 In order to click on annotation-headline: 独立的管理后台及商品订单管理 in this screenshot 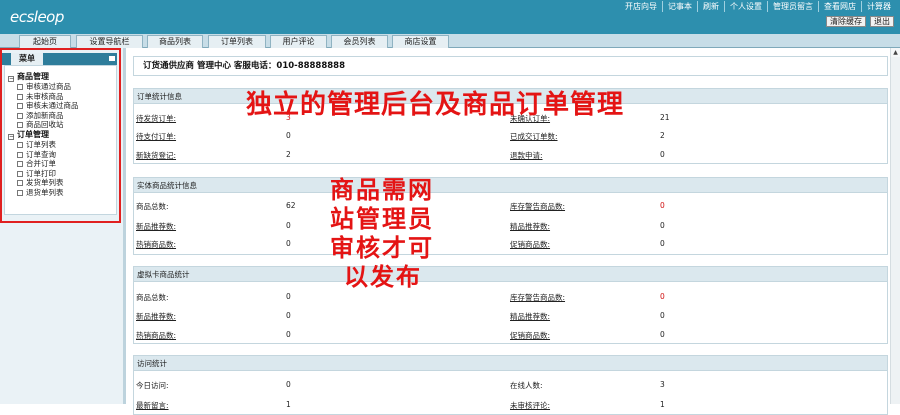, I will do `click(435, 105)`.